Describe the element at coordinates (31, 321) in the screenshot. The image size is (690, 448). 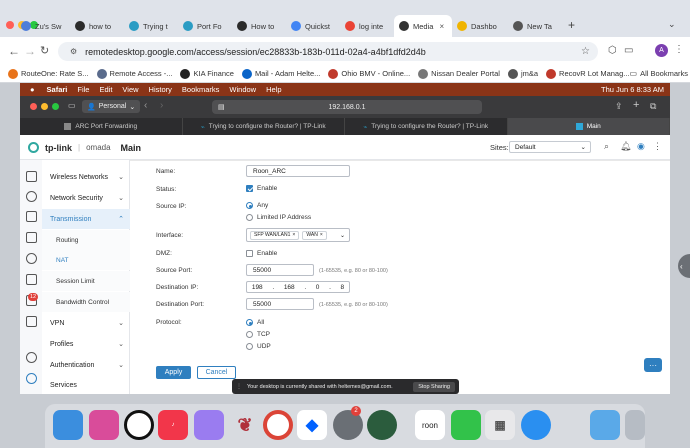
I see `tools-icon` at that location.